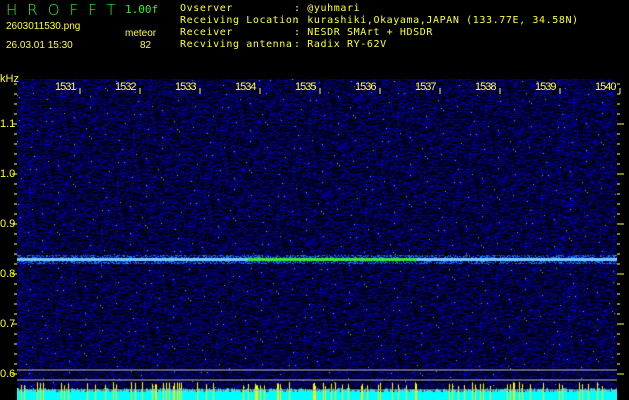 This screenshot has width=629, height=400. I want to click on x-tick-label: 1538, so click(486, 87).